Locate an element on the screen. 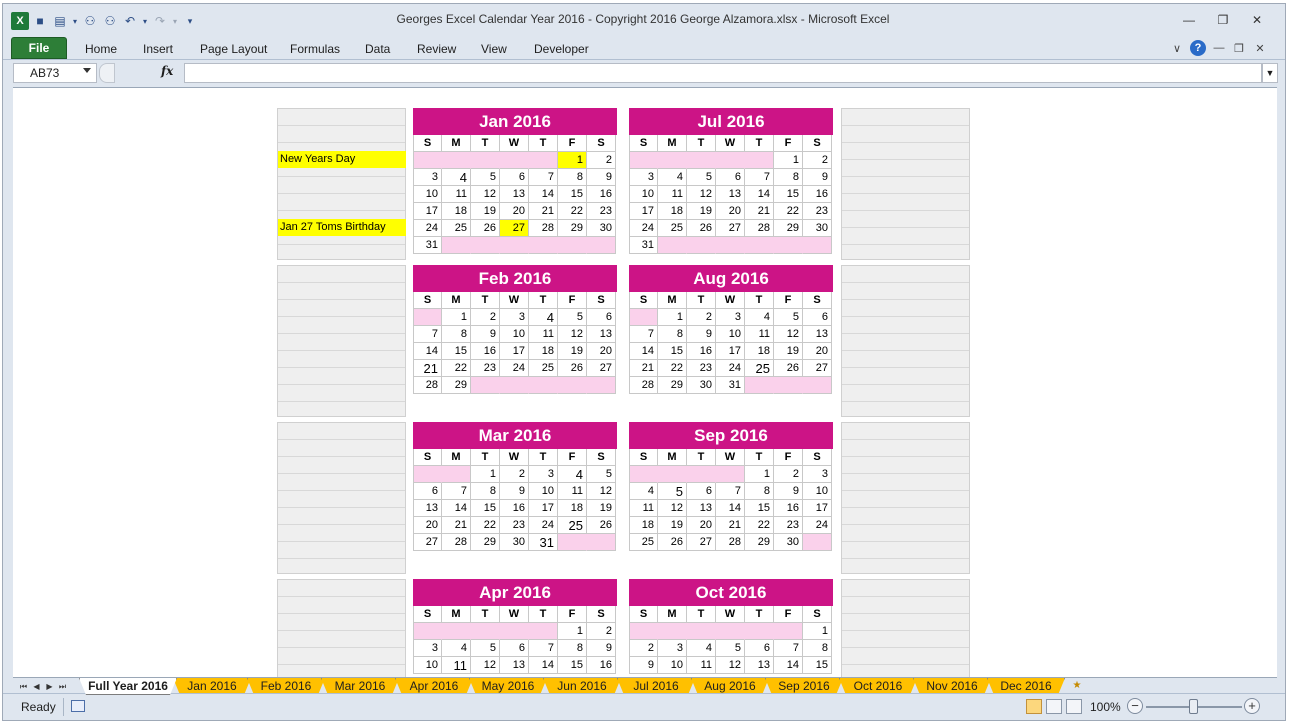 The image size is (1290, 725). side-notes-left-0: New Years Day Jan 27 Toms Birthday is located at coordinates (341, 184).